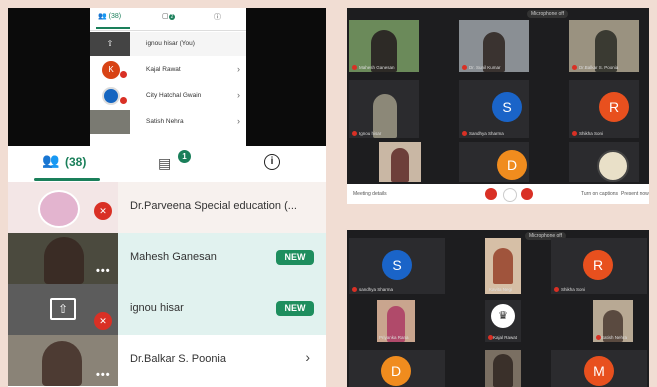 The image size is (657, 387). Describe the element at coordinates (491, 194) in the screenshot. I see `mic-toggle-button` at that location.